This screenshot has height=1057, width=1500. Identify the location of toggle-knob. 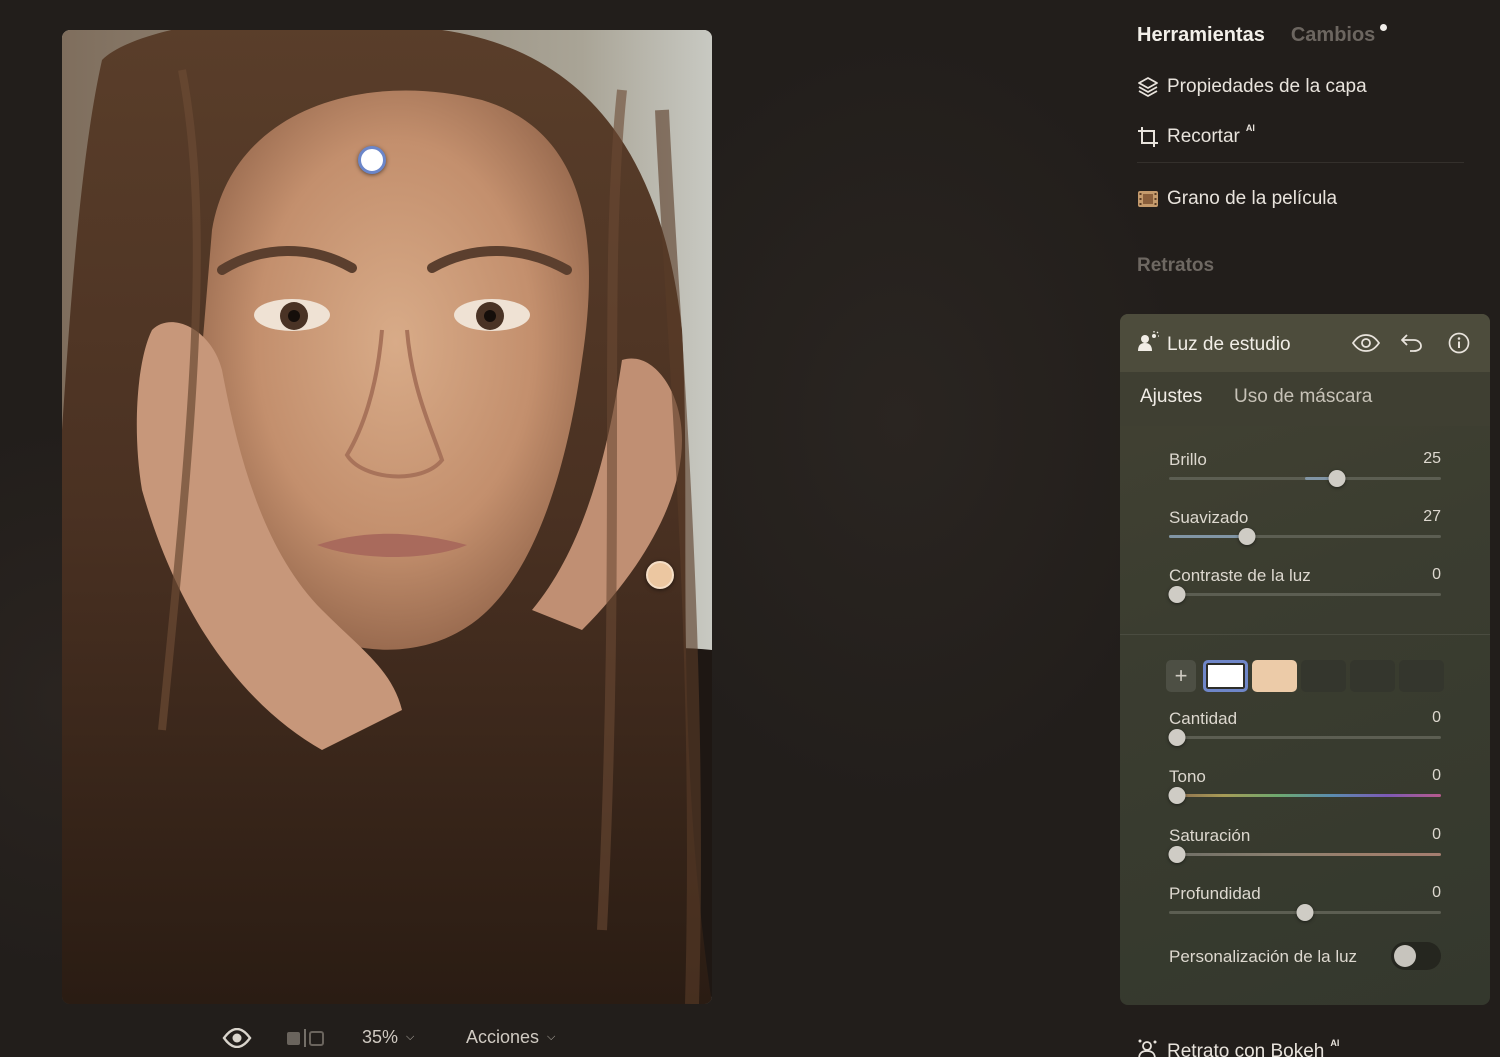
(1405, 956).